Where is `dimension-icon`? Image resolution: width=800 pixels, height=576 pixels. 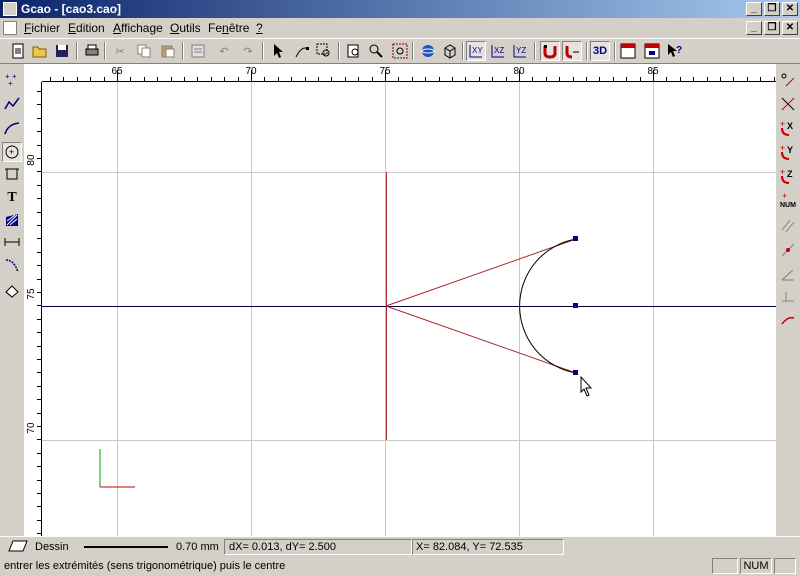 dimension-icon is located at coordinates (12, 242).